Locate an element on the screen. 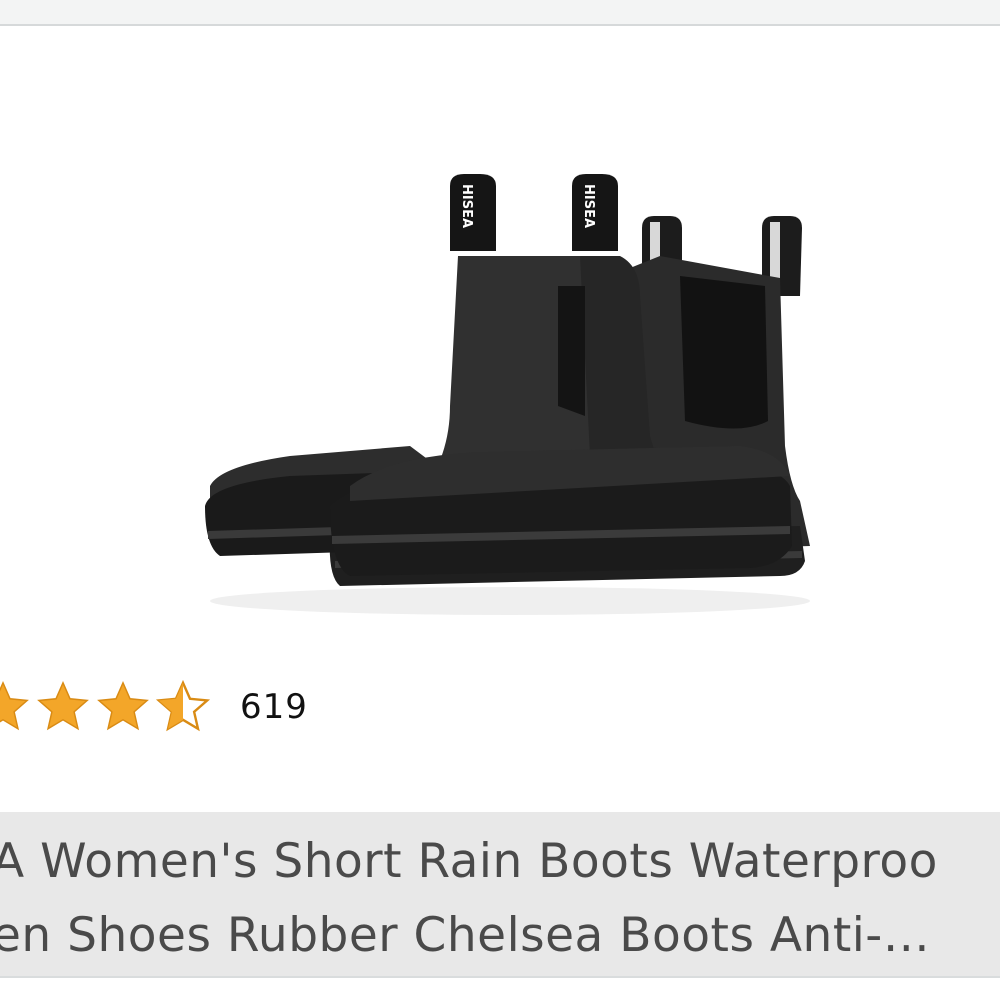  left-tab-brand: HISEA is located at coordinates (466, 206).